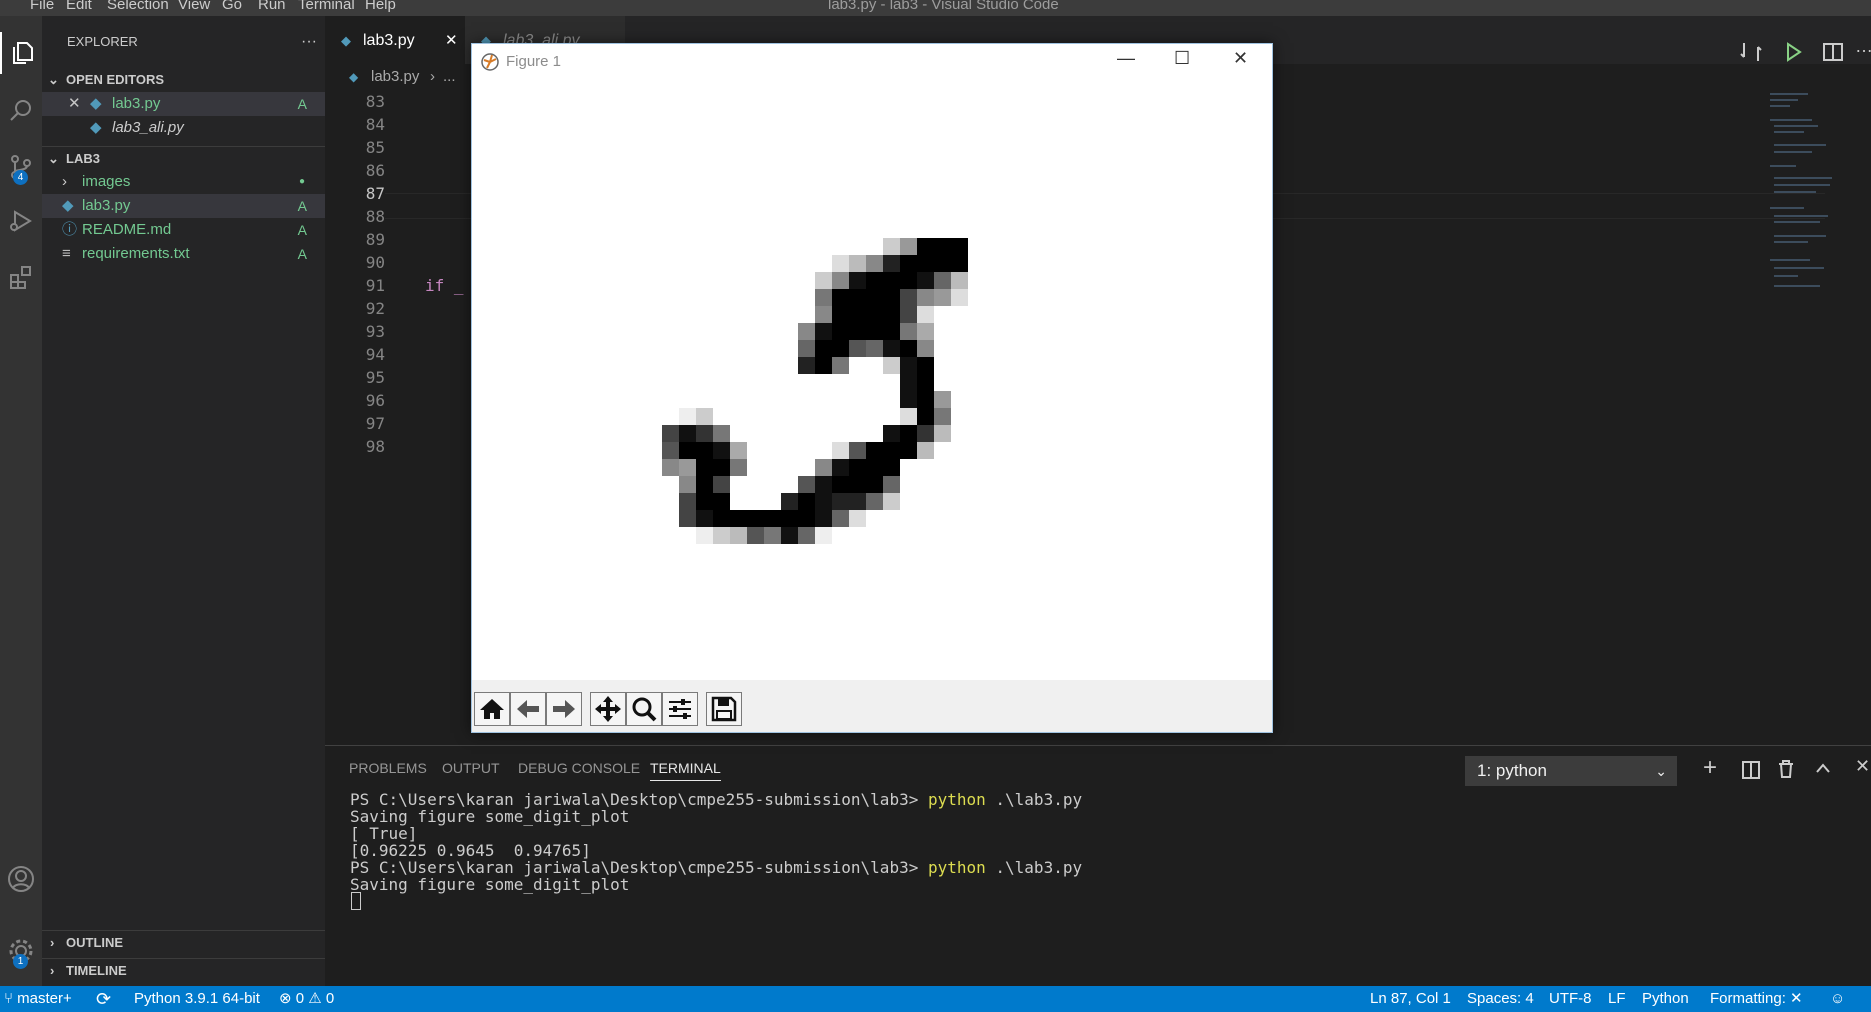 This screenshot has width=1871, height=1012. What do you see at coordinates (1837, 999) in the screenshot?
I see `feedback-icon: ☺` at bounding box center [1837, 999].